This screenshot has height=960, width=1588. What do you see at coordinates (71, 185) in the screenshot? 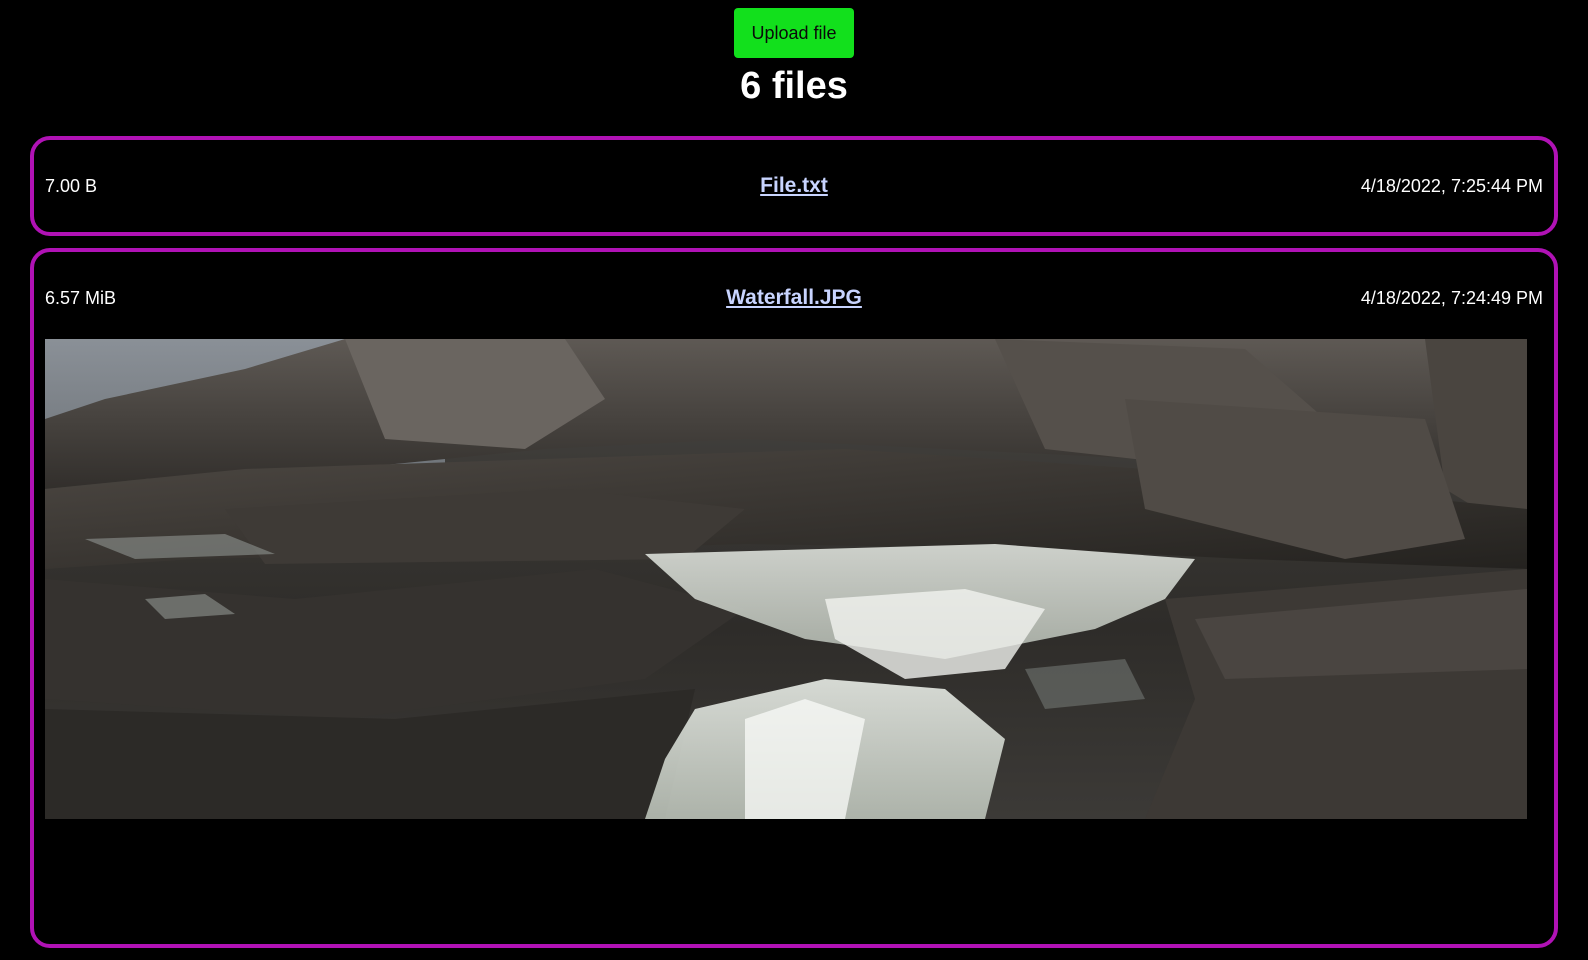
I see `file-size: 7.00 B` at bounding box center [71, 185].